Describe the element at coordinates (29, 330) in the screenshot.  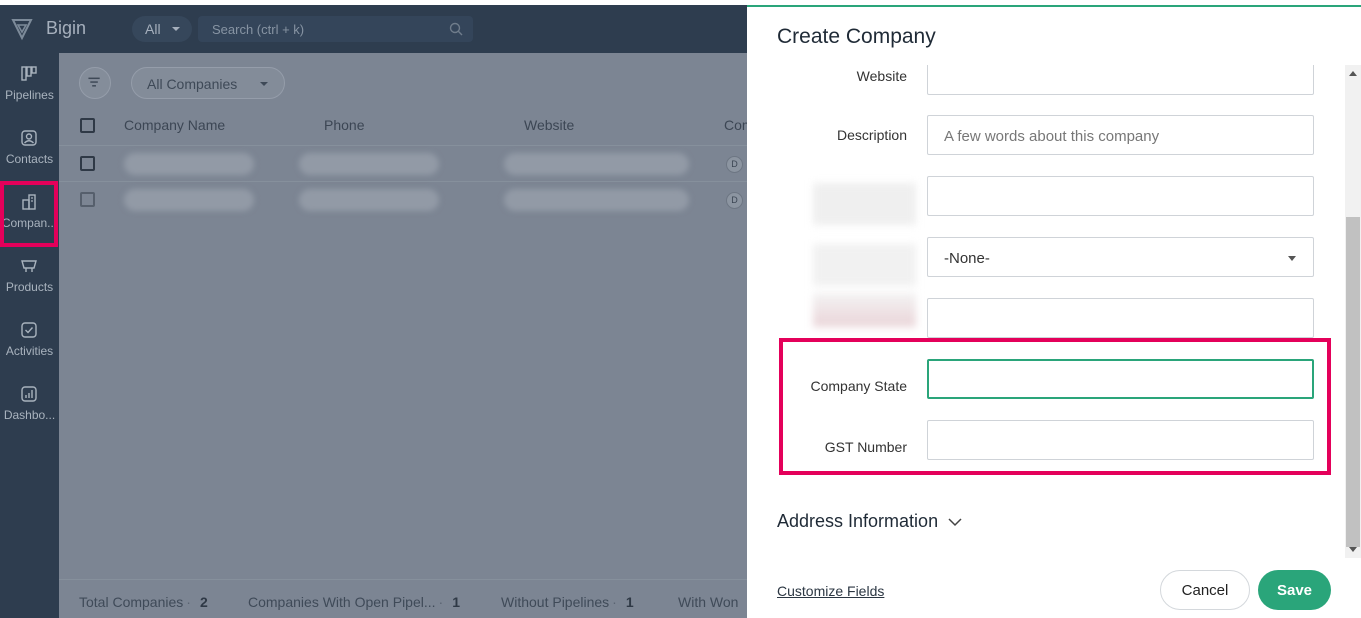
I see `activities-icon` at that location.